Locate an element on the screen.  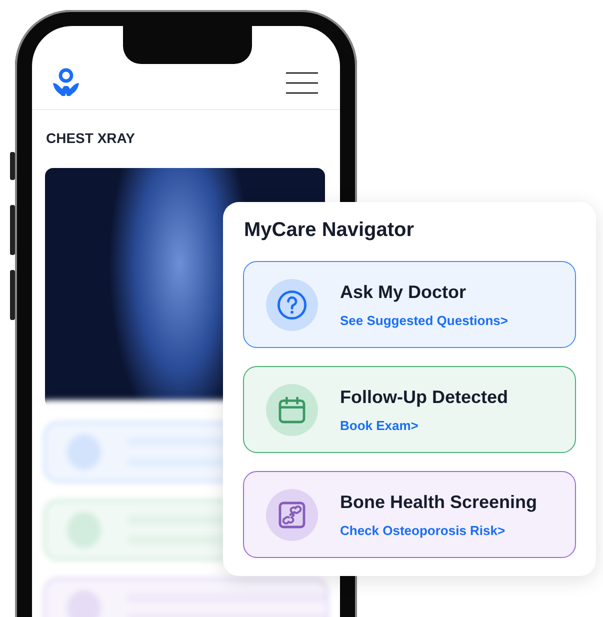
navigator-item: Follow-Up Detected Book Exam> is located at coordinates (409, 409).